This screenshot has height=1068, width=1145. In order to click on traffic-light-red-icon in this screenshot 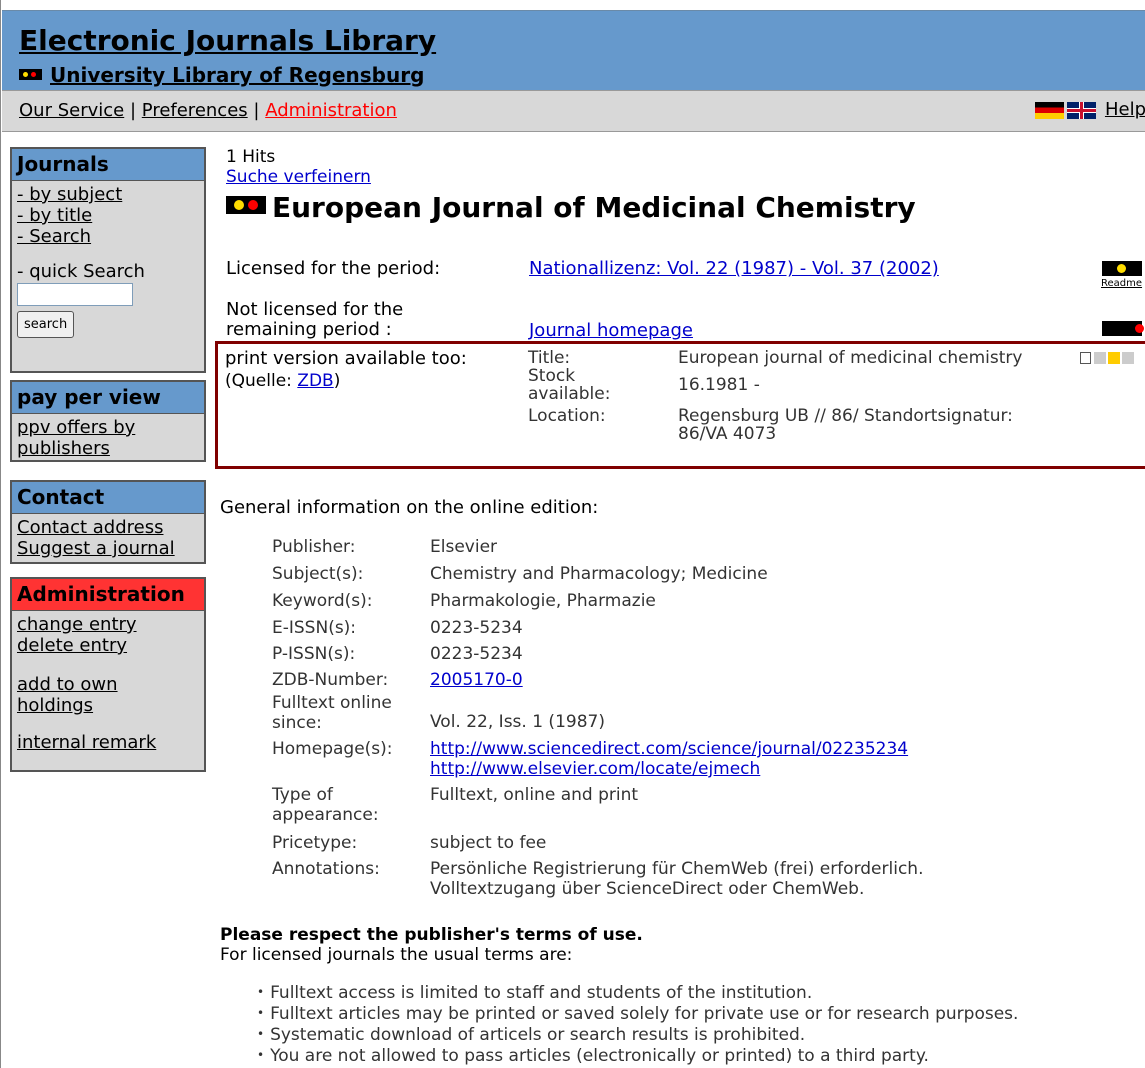, I will do `click(1123, 328)`.